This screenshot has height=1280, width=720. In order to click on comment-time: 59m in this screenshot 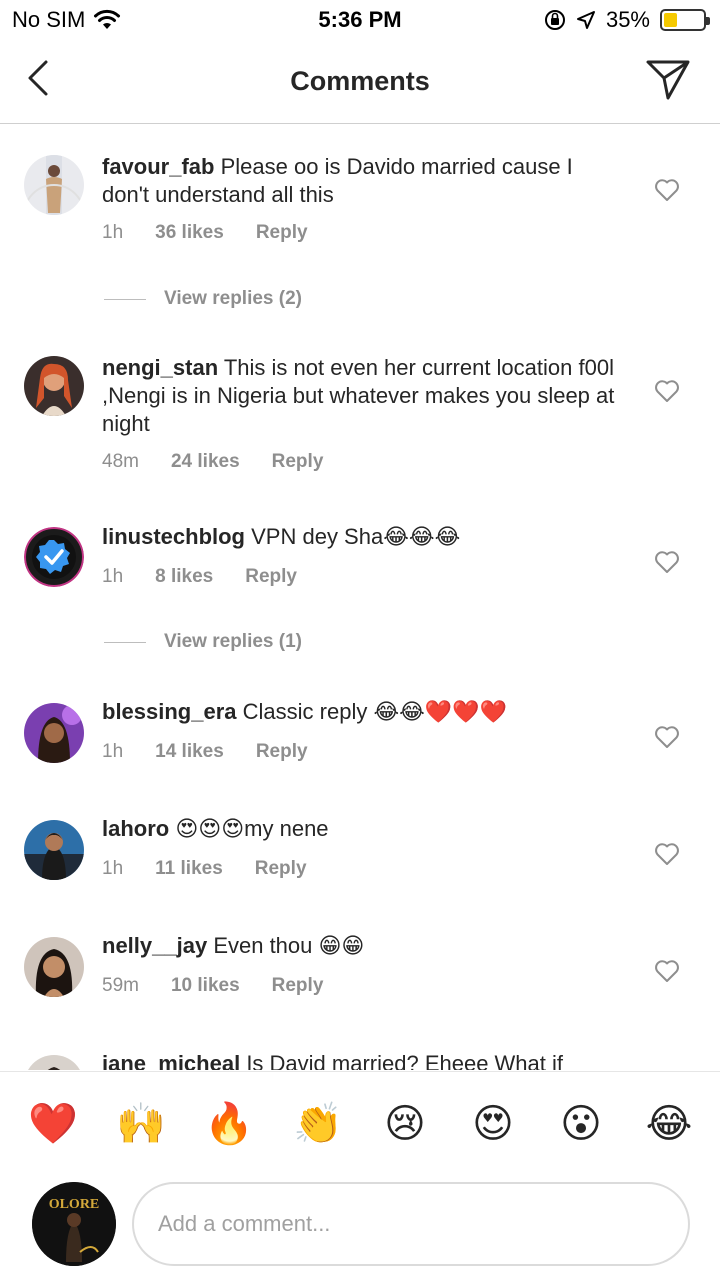, I will do `click(120, 985)`.